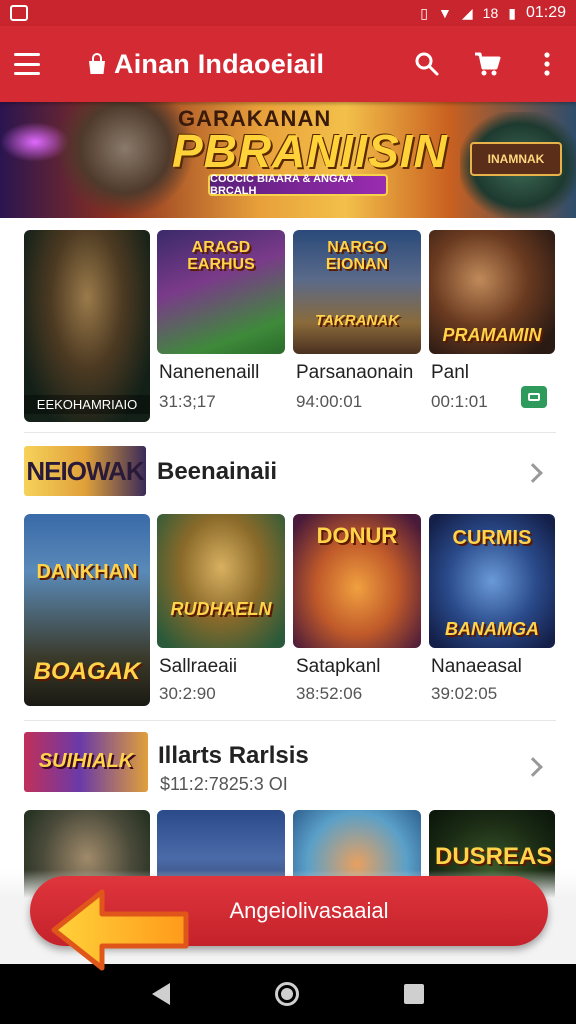 The image size is (576, 1024). What do you see at coordinates (357, 535) in the screenshot?
I see `game-tile-title: DONUR` at bounding box center [357, 535].